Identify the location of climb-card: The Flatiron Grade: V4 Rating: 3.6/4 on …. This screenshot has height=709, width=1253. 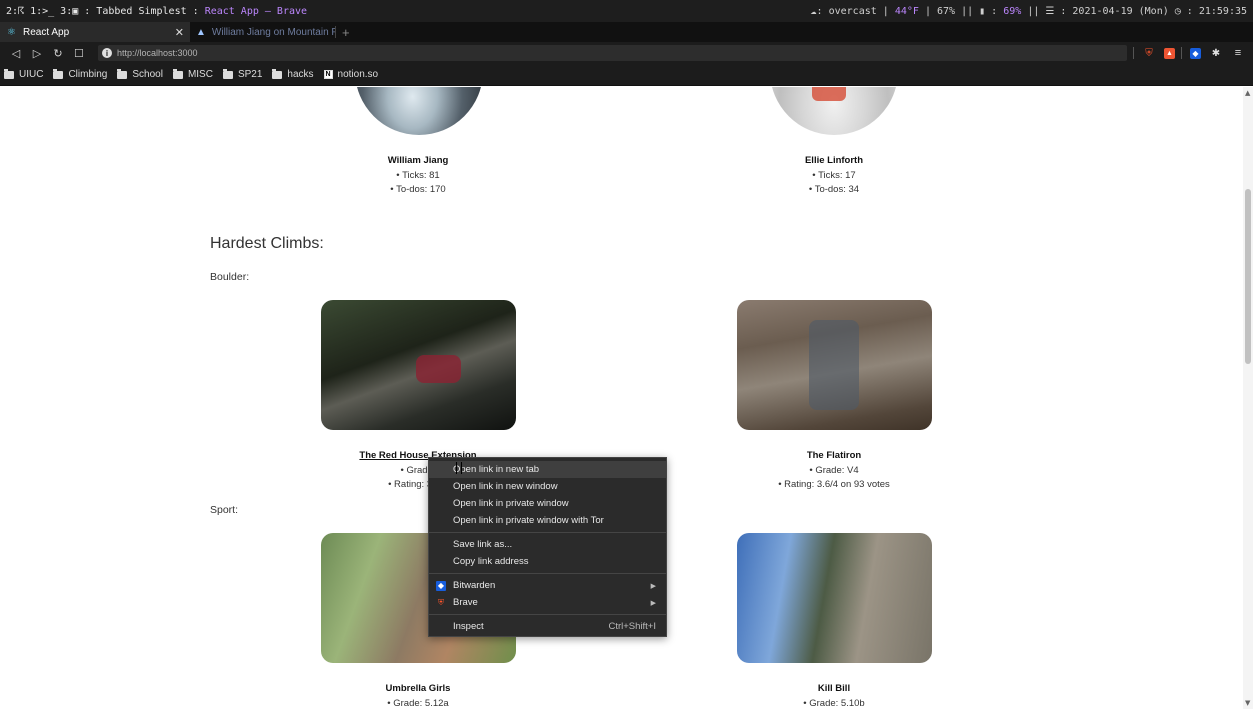
(834, 471).